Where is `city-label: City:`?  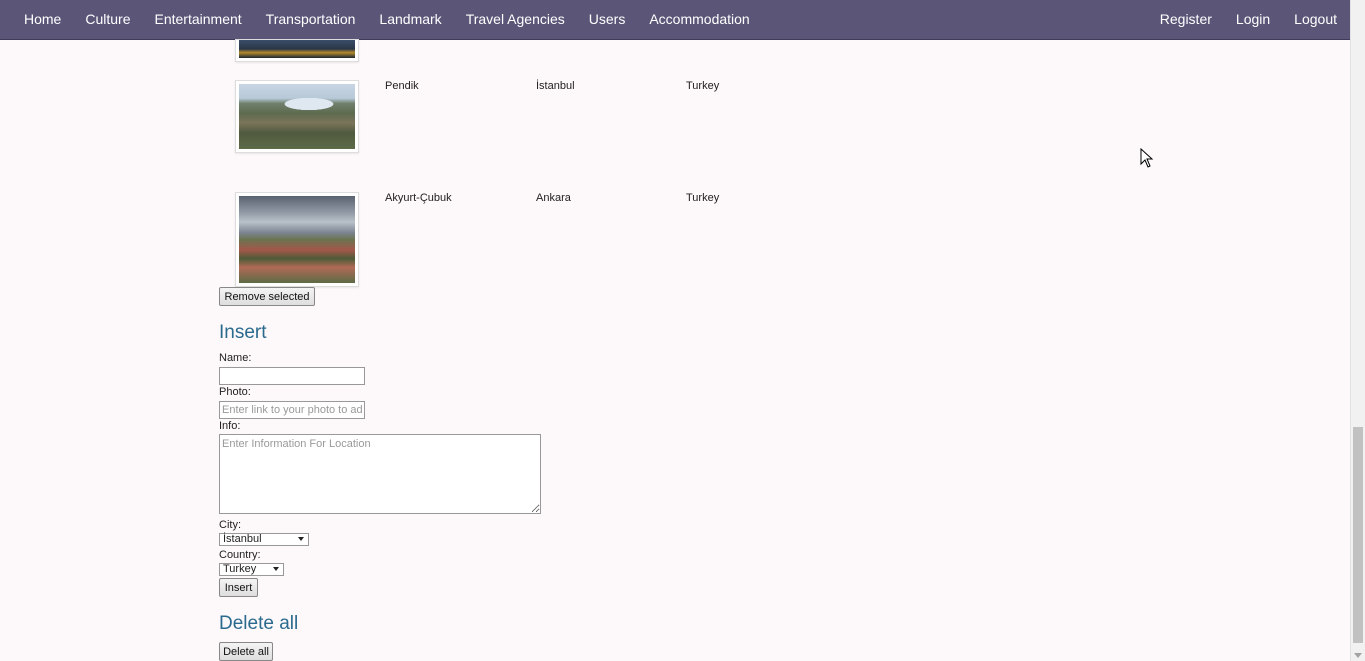 city-label: City: is located at coordinates (230, 525).